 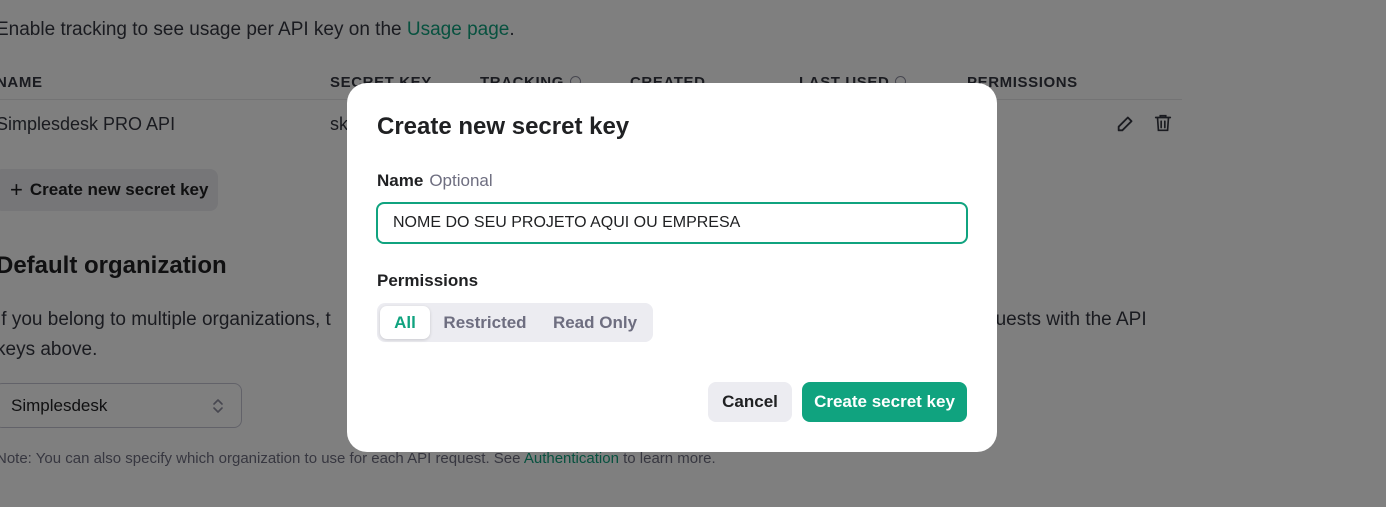 I want to click on key-name-input, so click(x=672, y=223).